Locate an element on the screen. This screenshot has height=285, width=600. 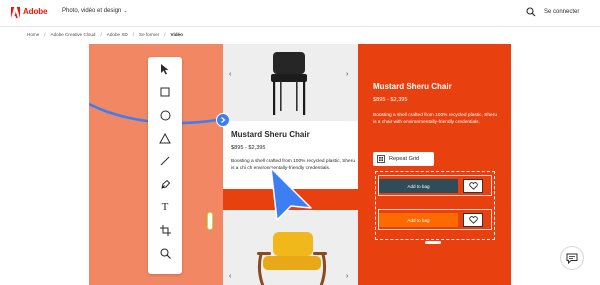
ellipse-icon is located at coordinates (165, 115).